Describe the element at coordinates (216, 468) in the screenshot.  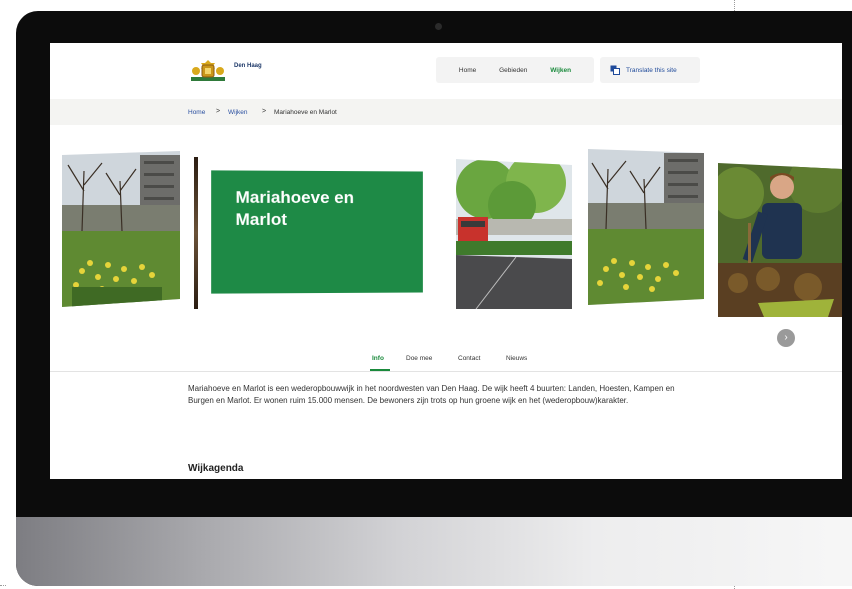
I see `agenda-heading: Wijkagenda` at that location.